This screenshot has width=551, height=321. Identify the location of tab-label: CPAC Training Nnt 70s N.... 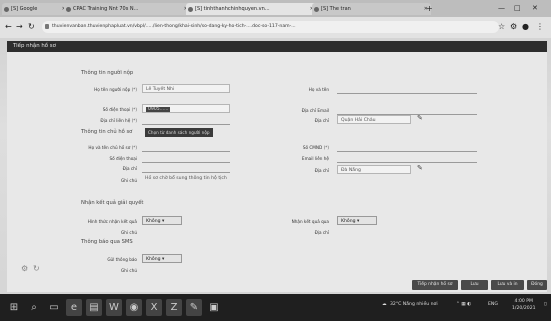
(106, 9).